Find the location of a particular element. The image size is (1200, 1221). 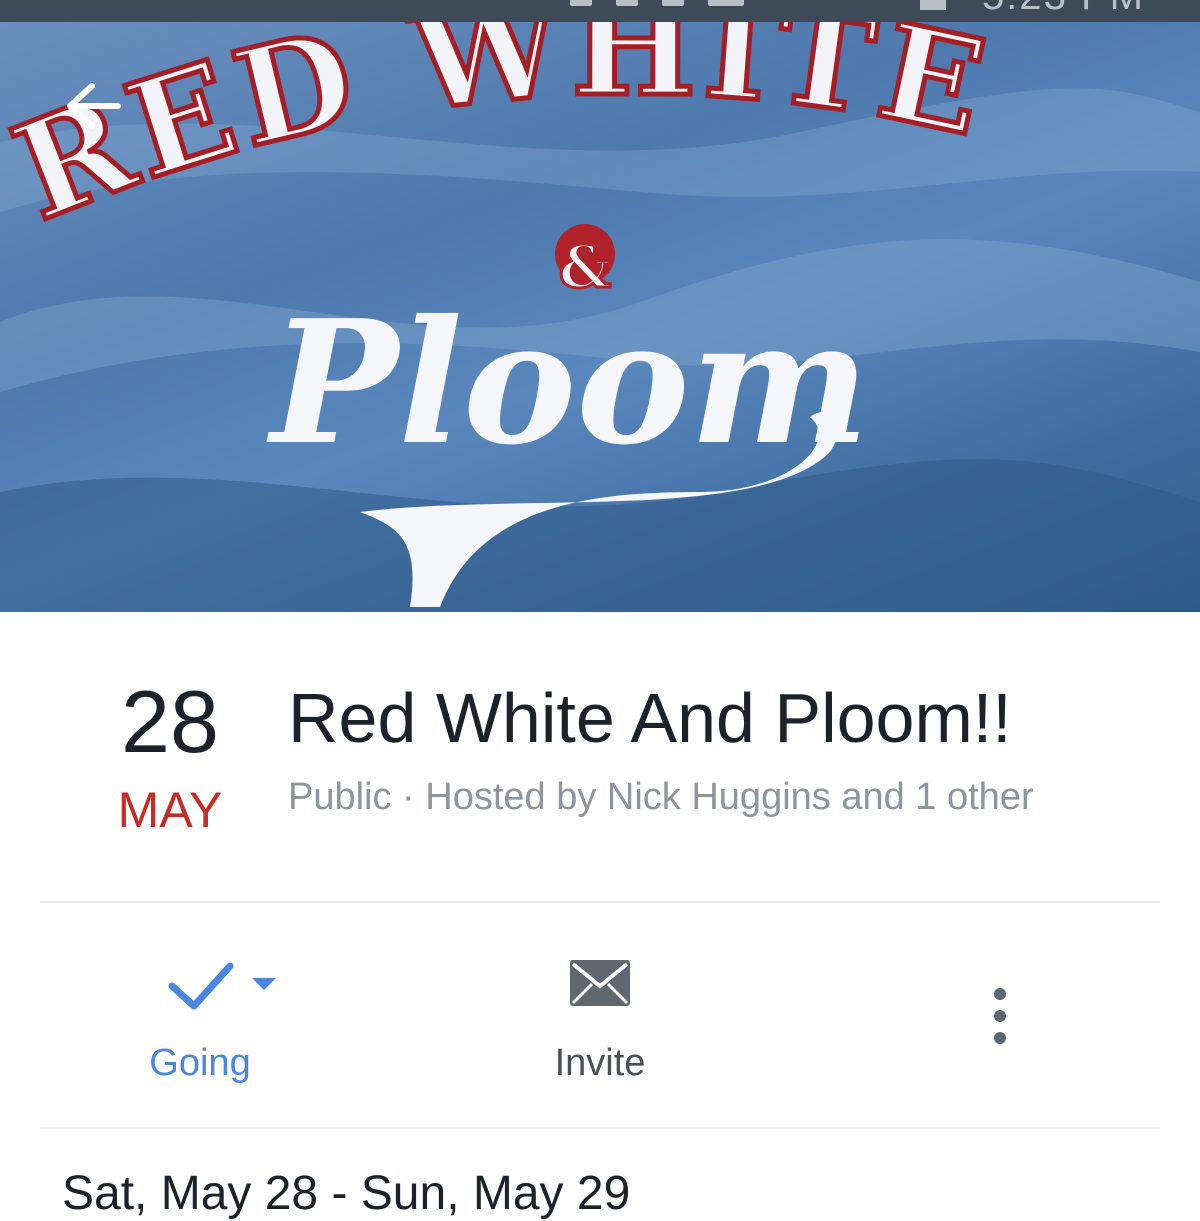

event-date-day: 28 is located at coordinates (170, 721).